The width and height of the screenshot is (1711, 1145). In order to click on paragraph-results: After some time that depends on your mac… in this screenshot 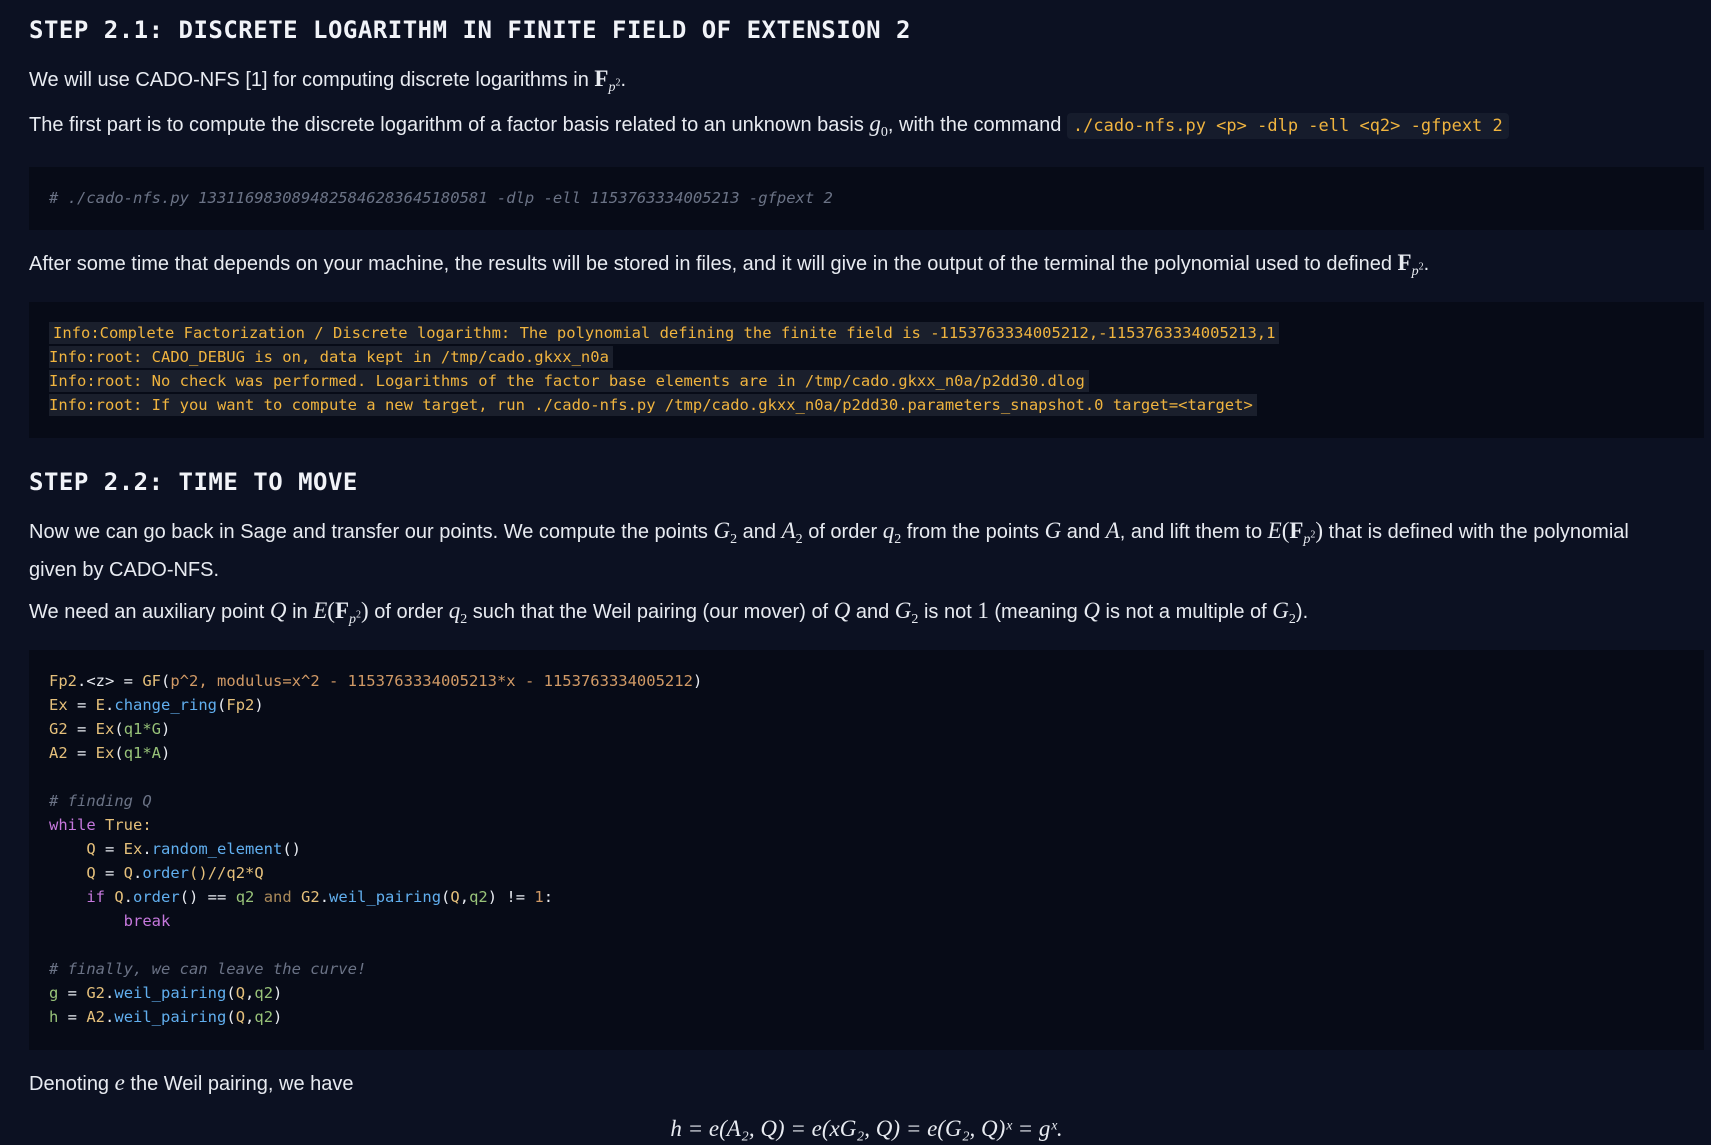, I will do `click(729, 264)`.